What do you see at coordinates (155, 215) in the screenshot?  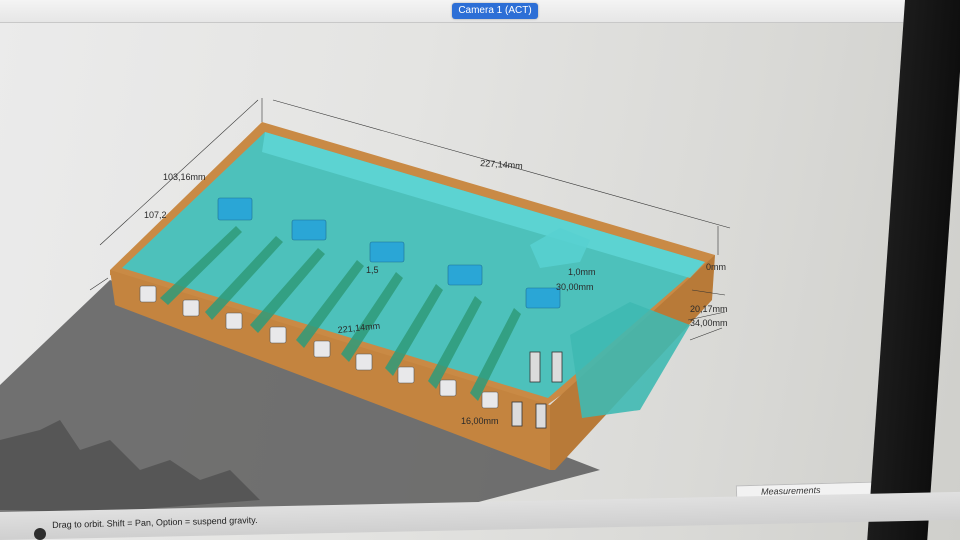 I see `dim-depth-partial-label: 107,2` at bounding box center [155, 215].